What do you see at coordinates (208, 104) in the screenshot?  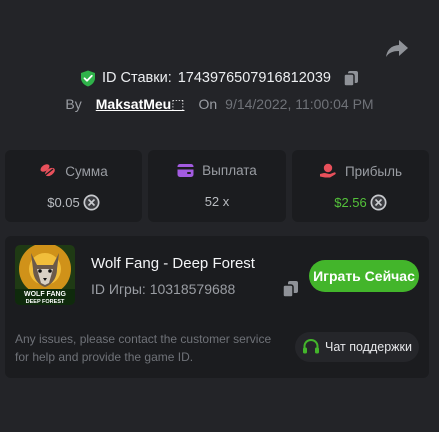 I see `on-label: On` at bounding box center [208, 104].